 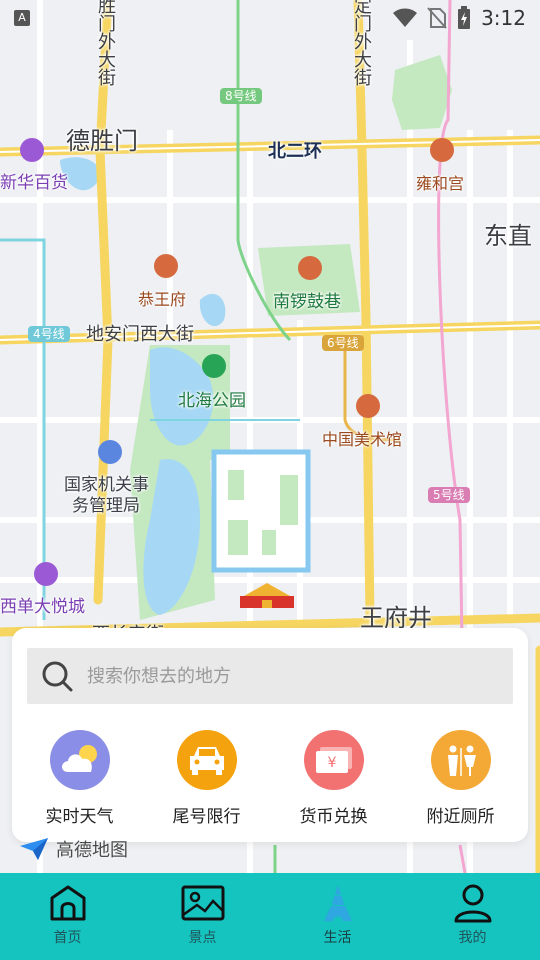 What do you see at coordinates (67, 903) in the screenshot?
I see `home-icon` at bounding box center [67, 903].